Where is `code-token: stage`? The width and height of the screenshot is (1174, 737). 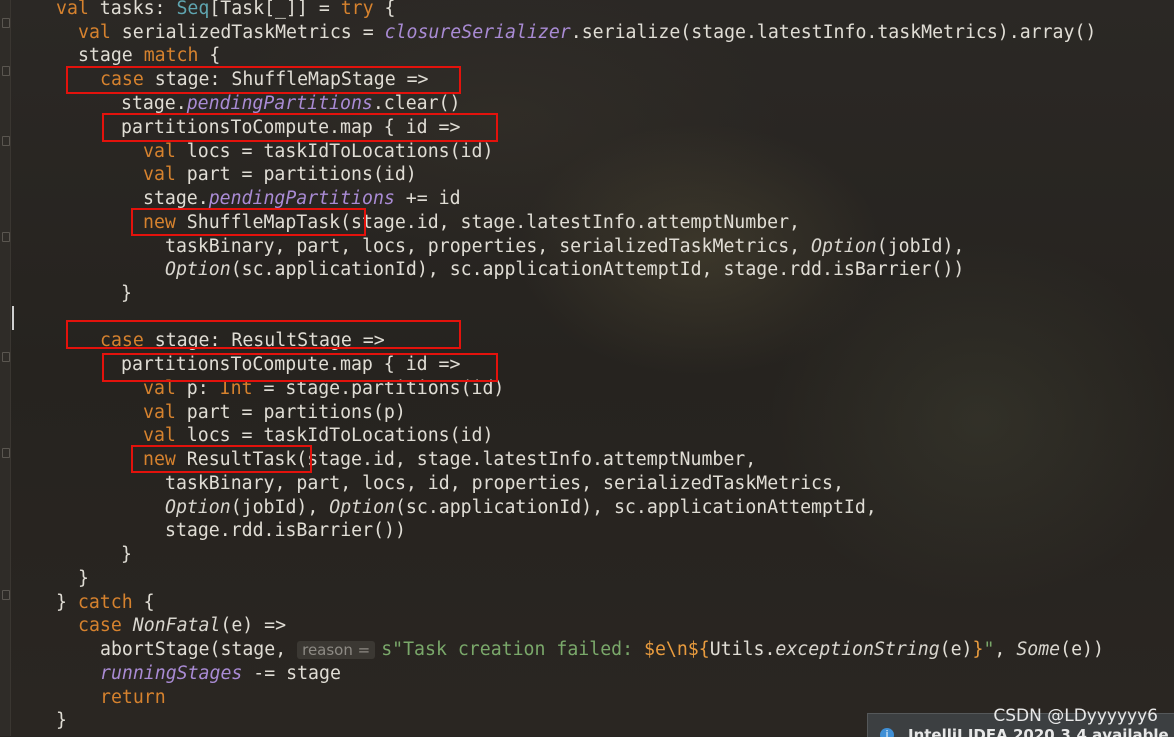 code-token: stage is located at coordinates (111, 55).